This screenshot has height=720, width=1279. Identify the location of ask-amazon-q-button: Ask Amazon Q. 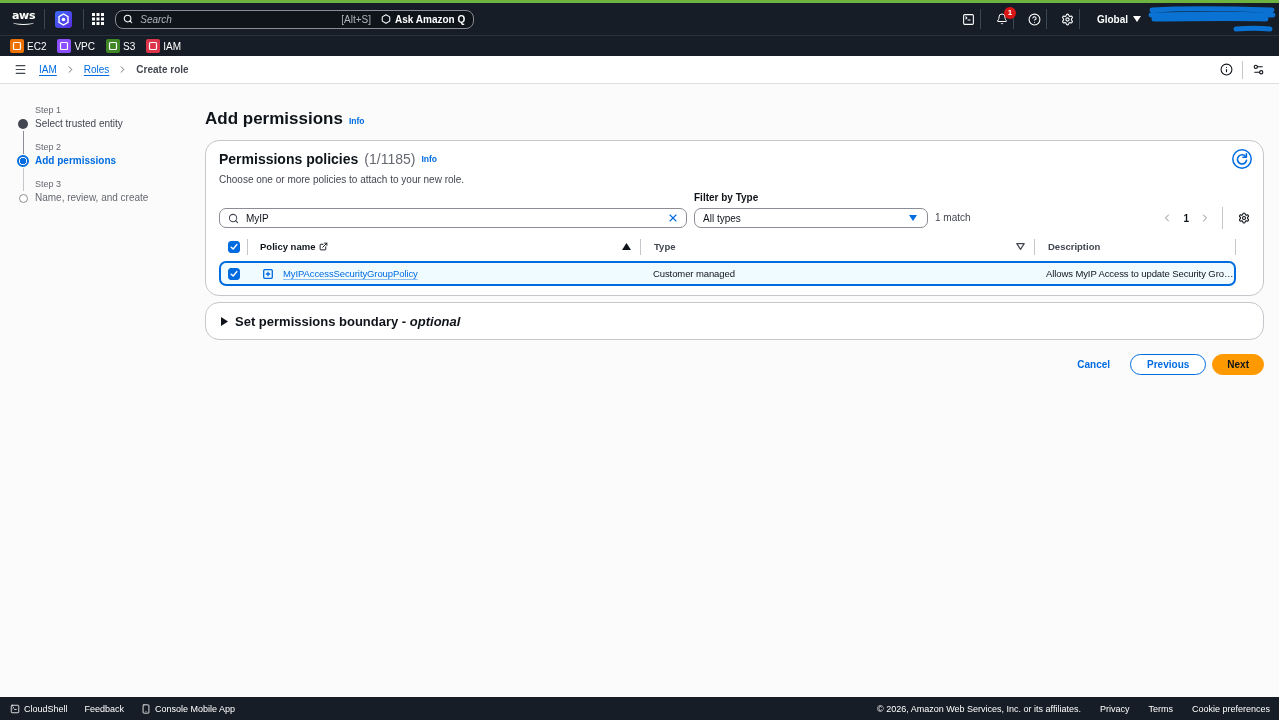
(423, 19).